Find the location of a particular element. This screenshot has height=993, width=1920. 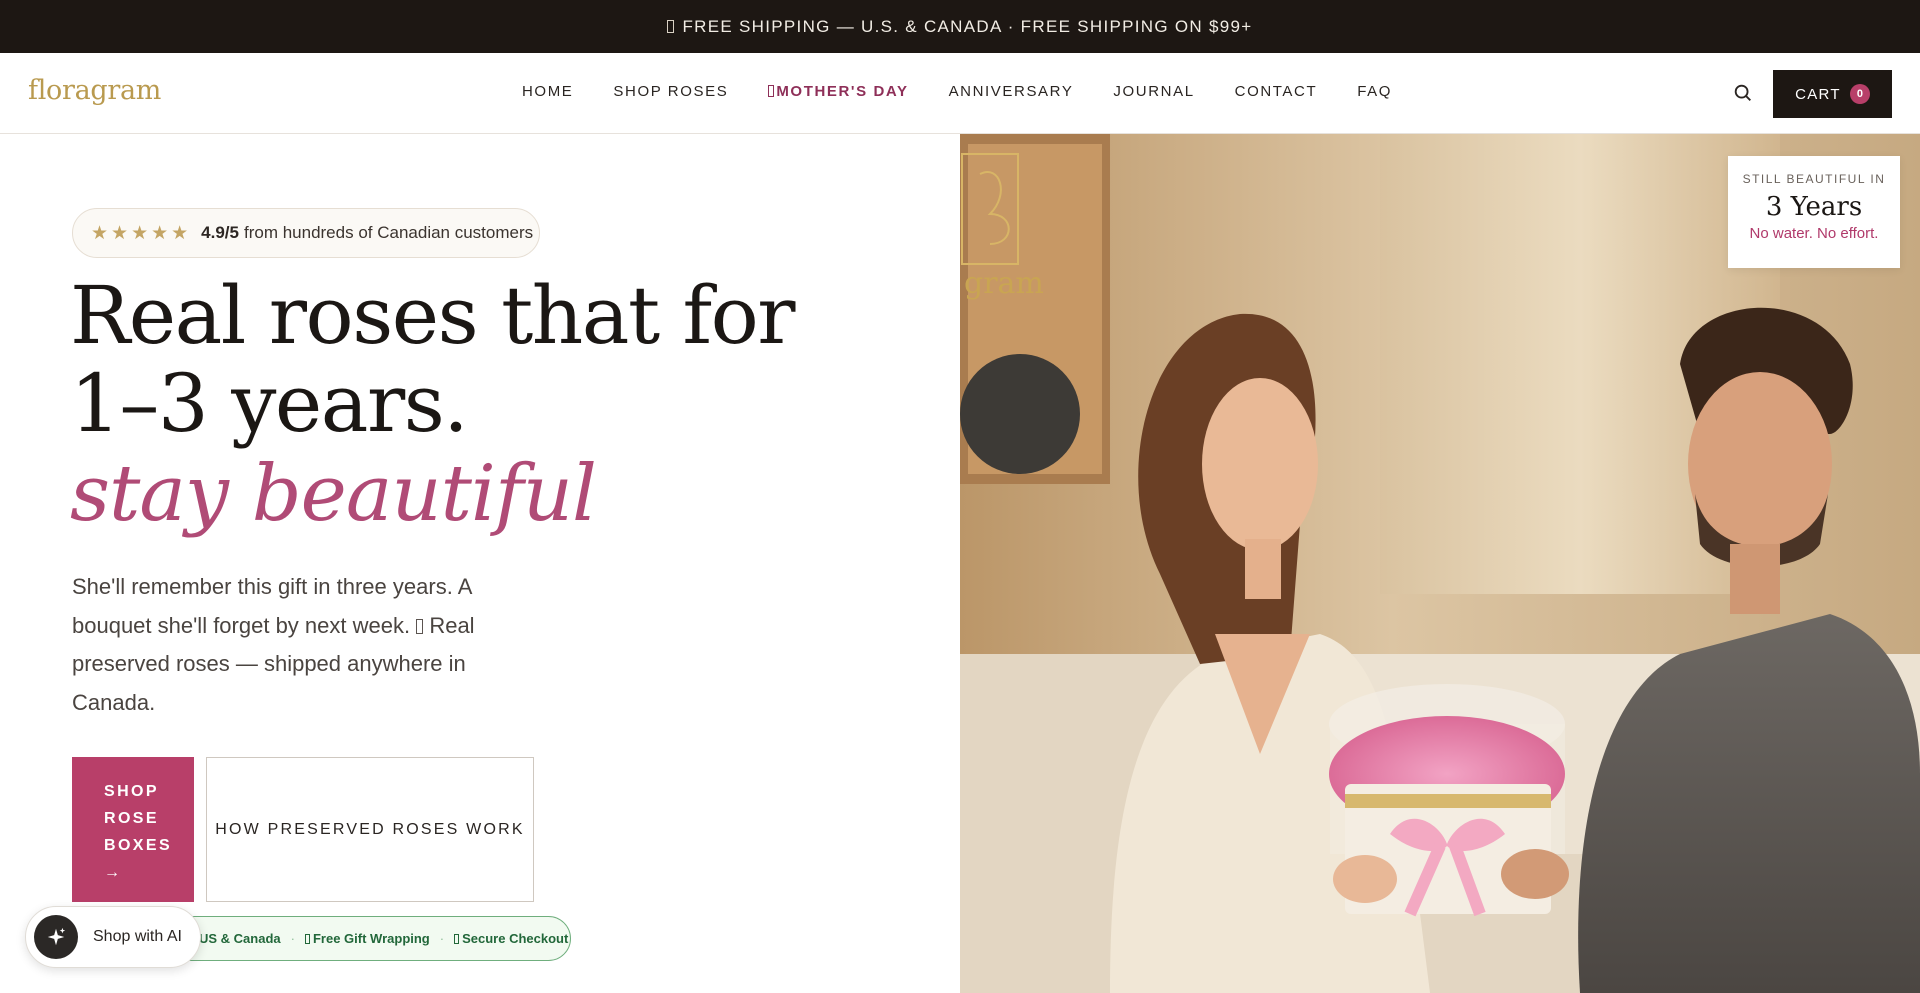

sparkle-icon is located at coordinates (56, 937).